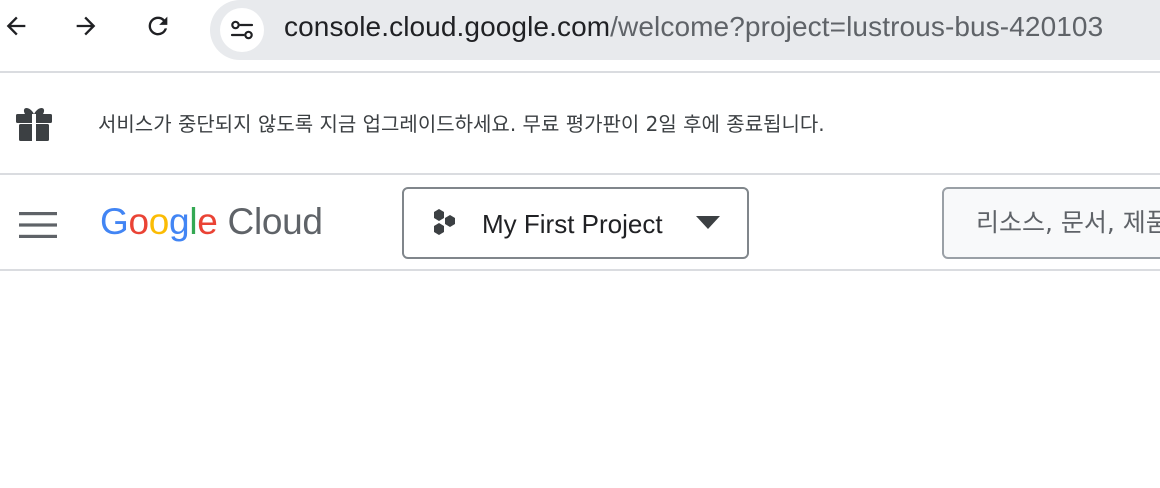  I want to click on project-name: My First Project, so click(572, 224).